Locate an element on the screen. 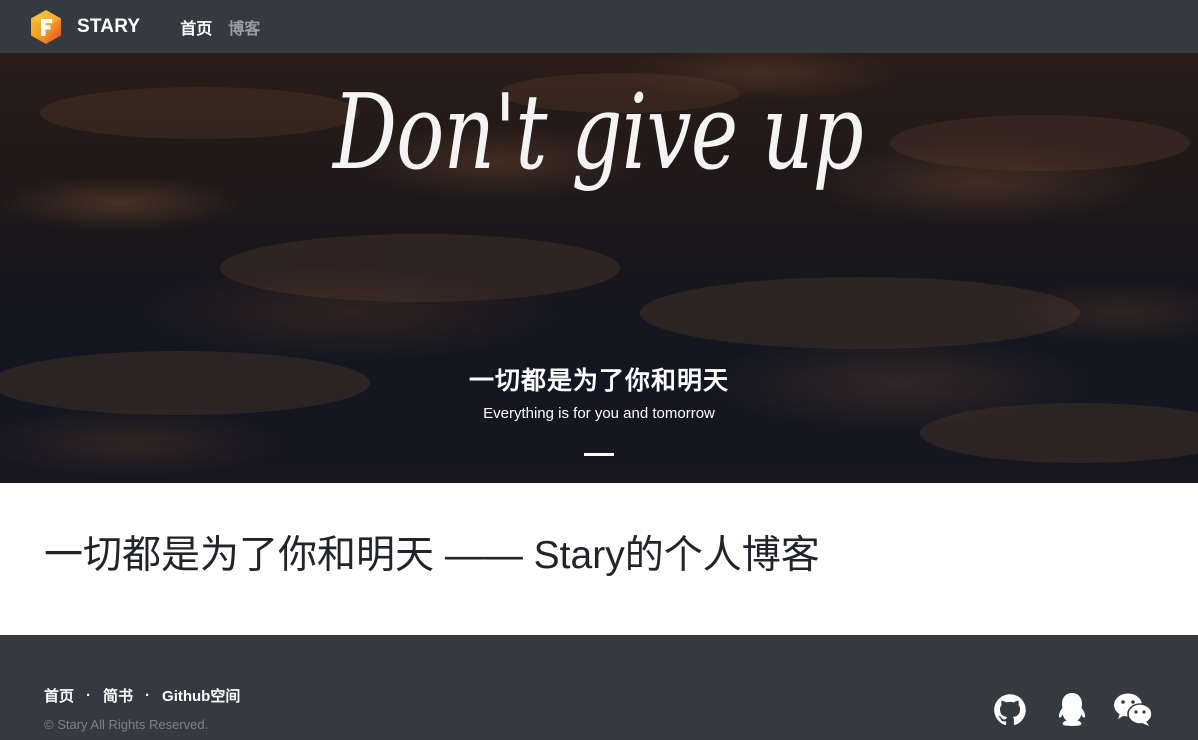  footer-link-github: Github空间 is located at coordinates (201, 695).